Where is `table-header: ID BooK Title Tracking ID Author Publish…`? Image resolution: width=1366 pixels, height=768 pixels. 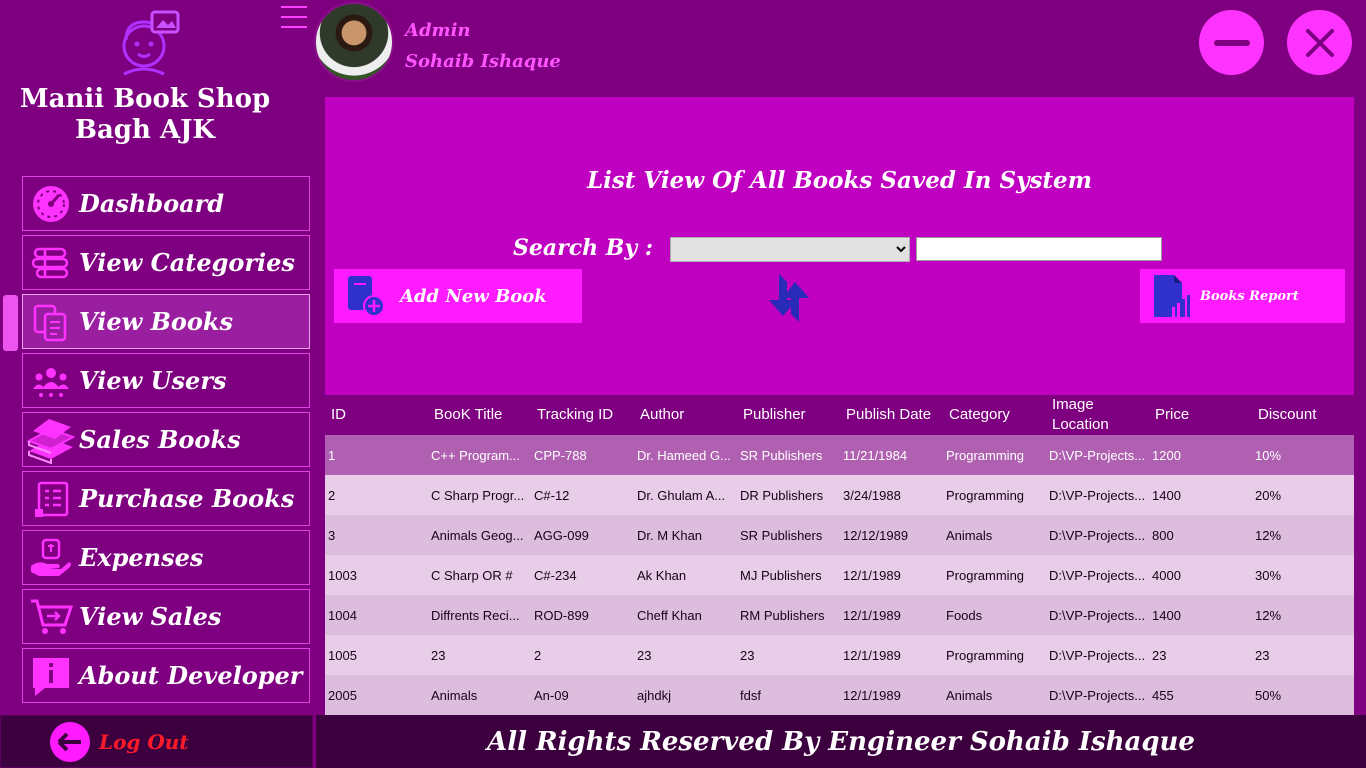
table-header: ID BooK Title Tracking ID Author Publish… is located at coordinates (839, 415).